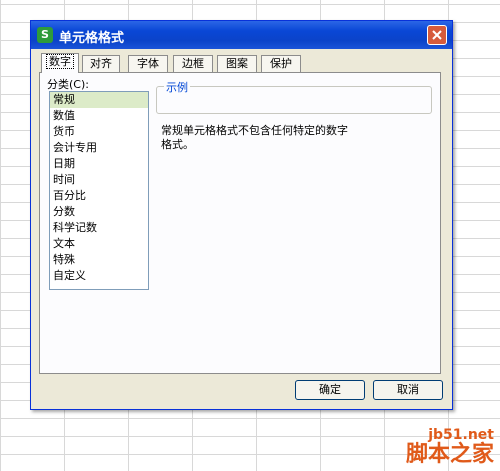 The image size is (500, 471). I want to click on list-item: 日期, so click(99, 164).